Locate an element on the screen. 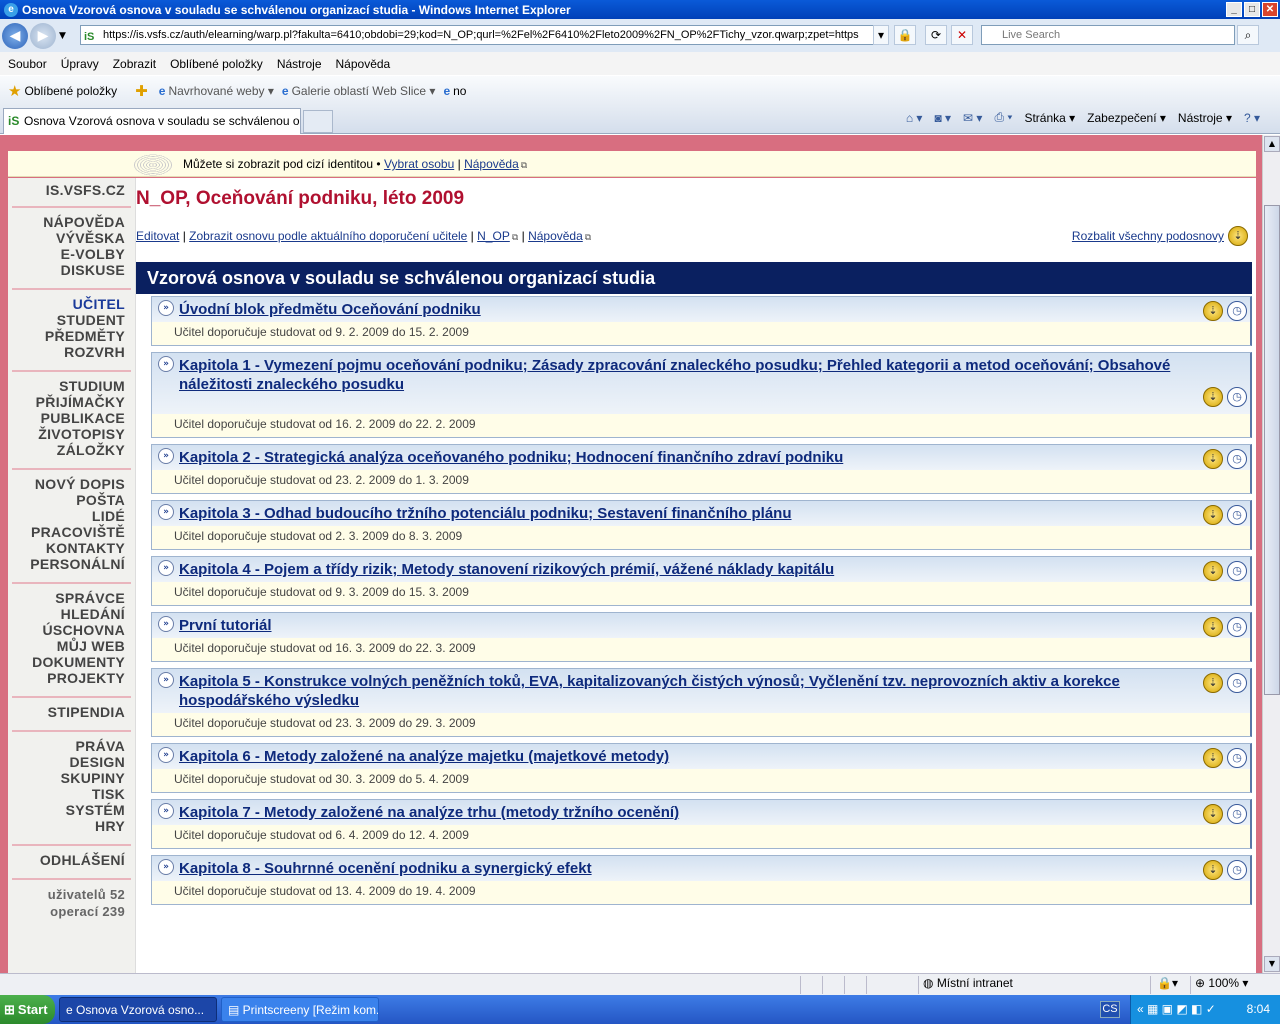 The height and width of the screenshot is (1024, 1280). sidebar-item-nápověda: NÁPOVĚDA is located at coordinates (68, 222).